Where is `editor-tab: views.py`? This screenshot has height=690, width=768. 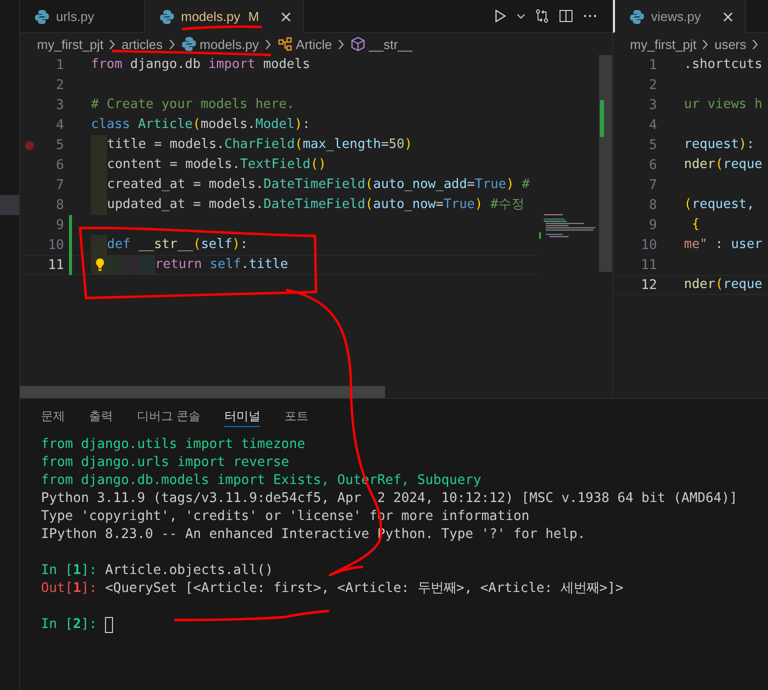 editor-tab: views.py is located at coordinates (680, 16).